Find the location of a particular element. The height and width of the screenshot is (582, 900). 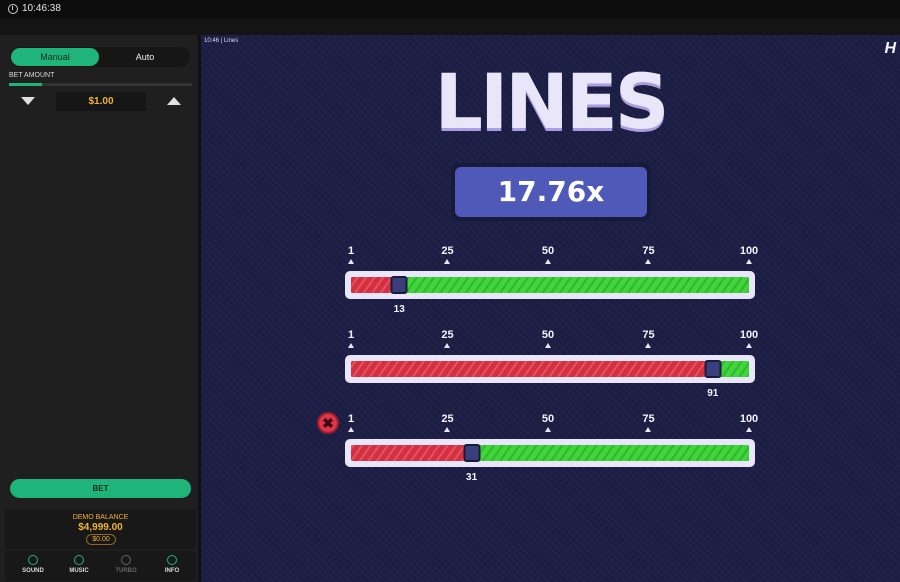

clock-time: 10:46:38 is located at coordinates (41, 8).